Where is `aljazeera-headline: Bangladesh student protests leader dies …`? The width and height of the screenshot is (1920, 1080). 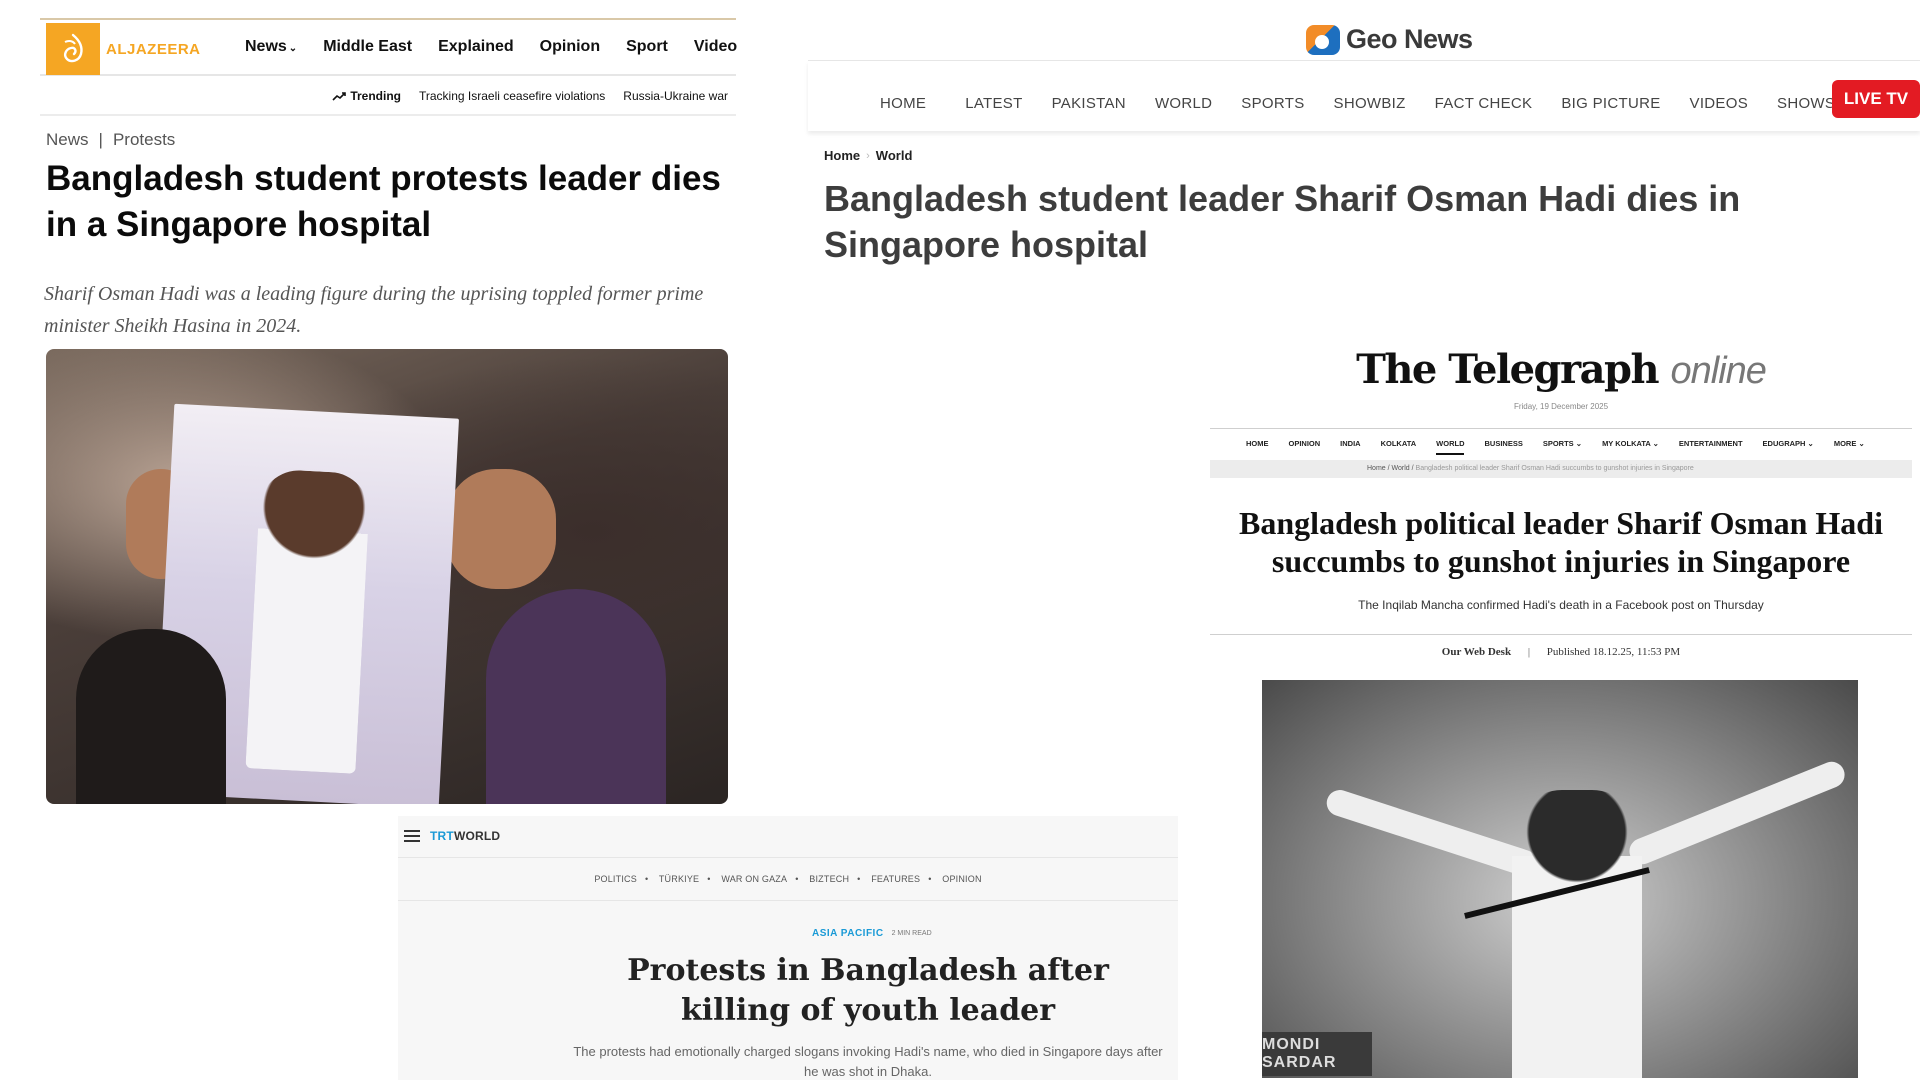
aljazeera-headline: Bangladesh student protests leader dies … is located at coordinates (383, 201).